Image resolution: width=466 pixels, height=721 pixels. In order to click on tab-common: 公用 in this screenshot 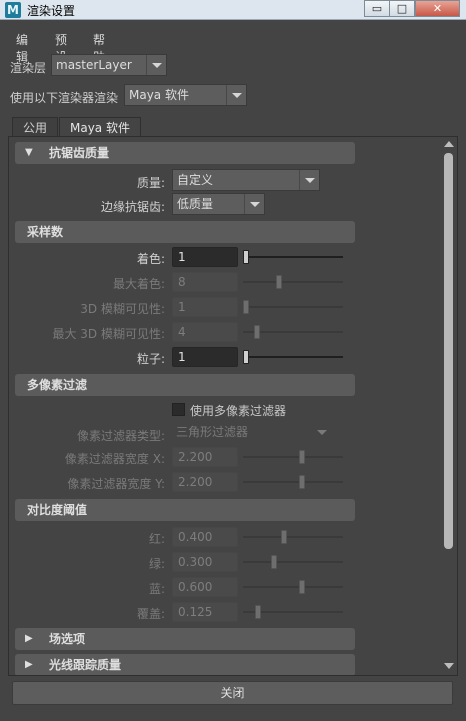, I will do `click(35, 127)`.